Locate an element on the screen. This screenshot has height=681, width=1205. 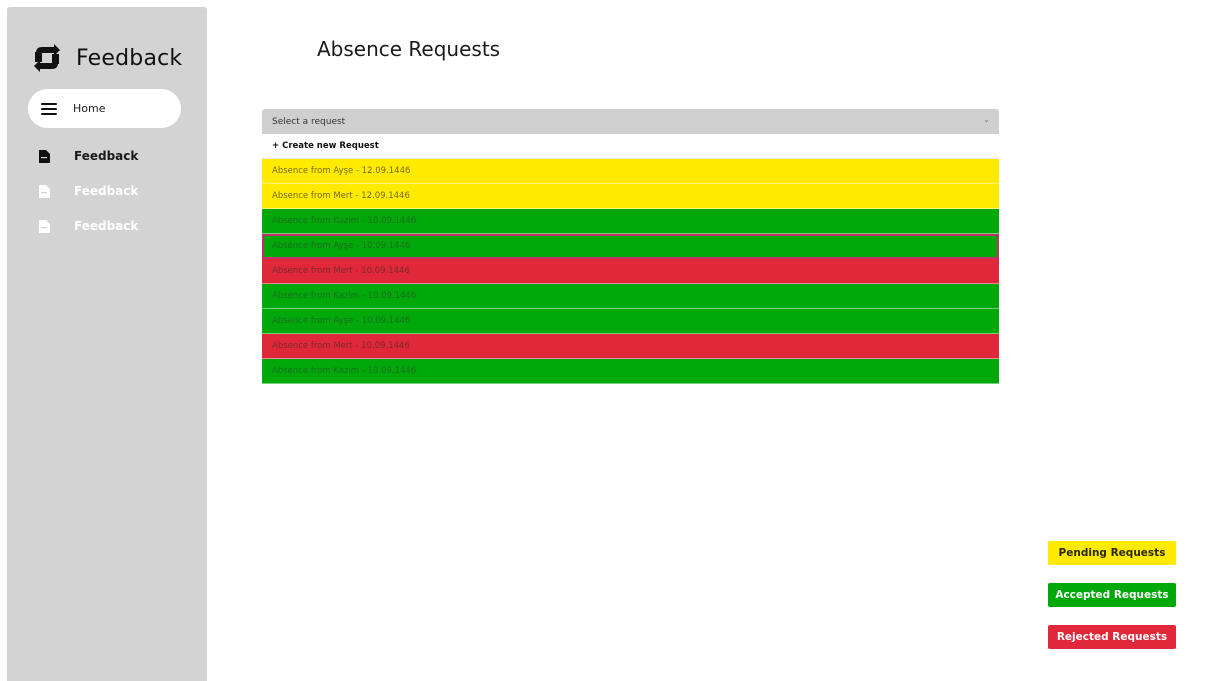
request-select: Select a request ⌄ is located at coordinates (630, 121).